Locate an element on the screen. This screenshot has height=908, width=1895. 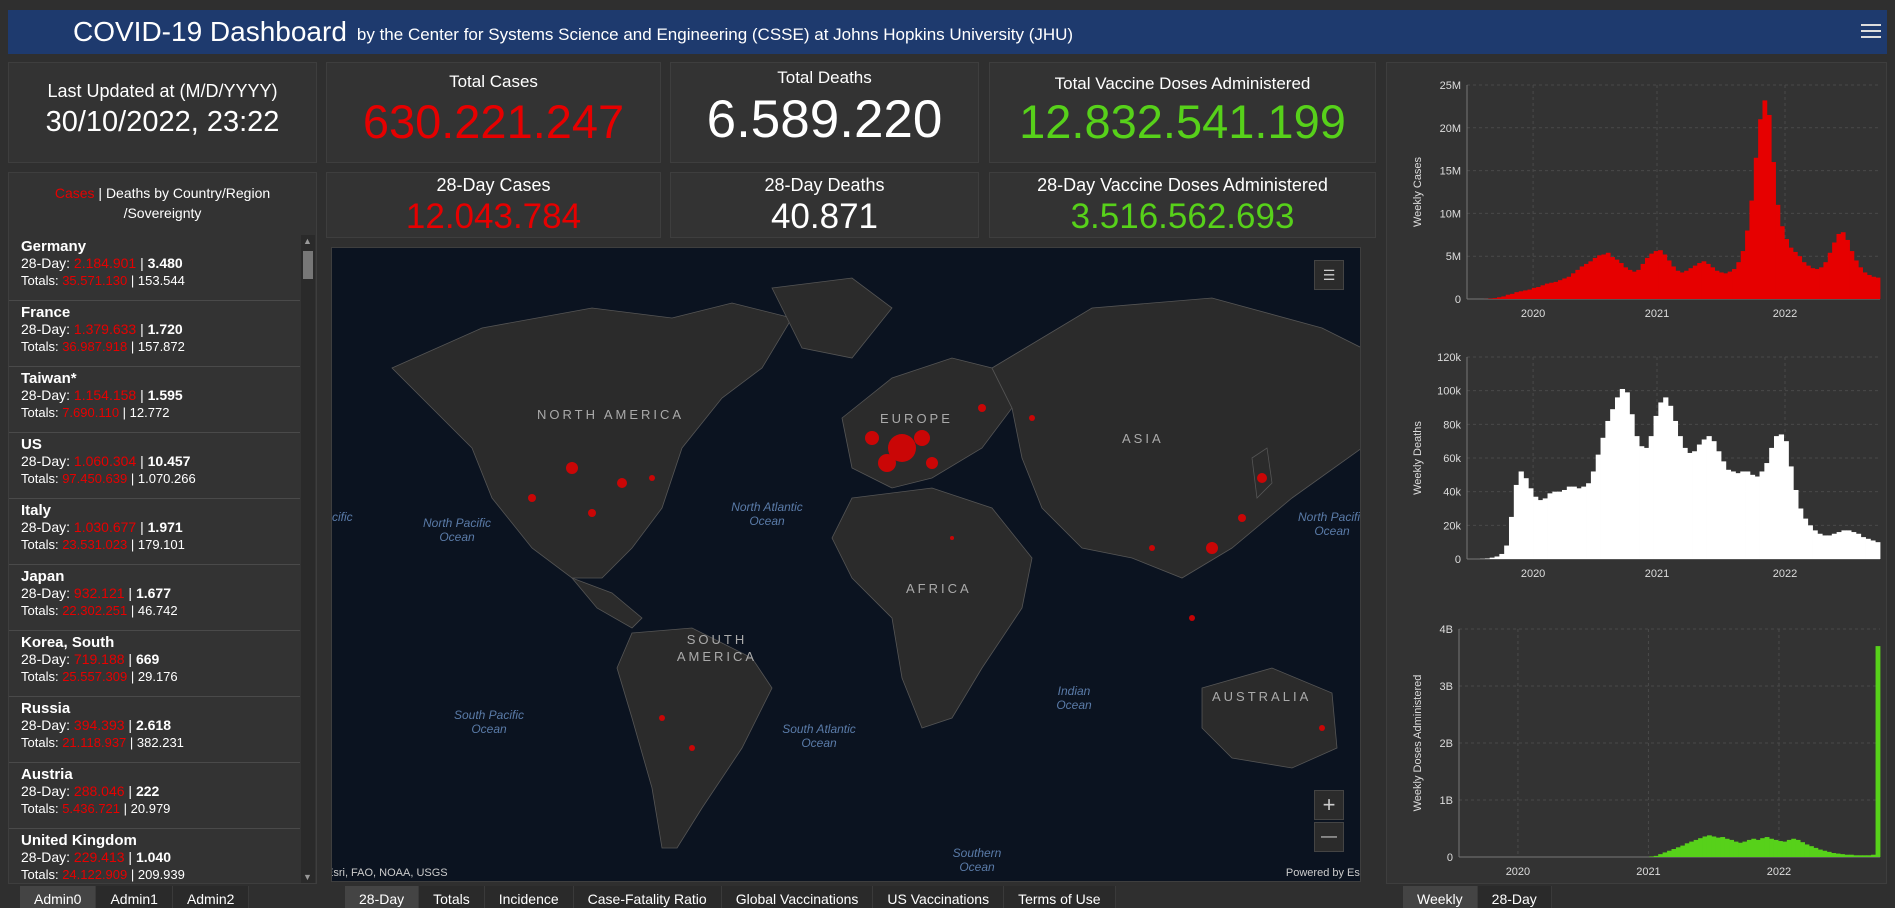
list-scrollbar: ▲ ▼ is located at coordinates (308, 559).